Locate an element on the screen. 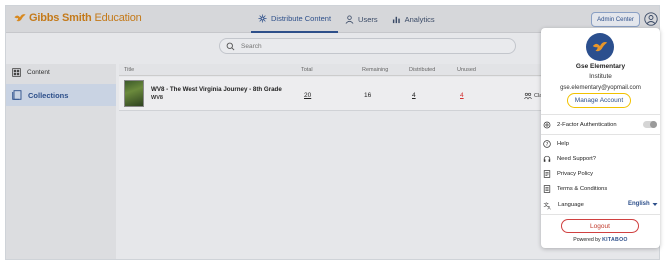 Image resolution: width=670 pixels, height=265 pixels. collections-icon is located at coordinates (17, 95).